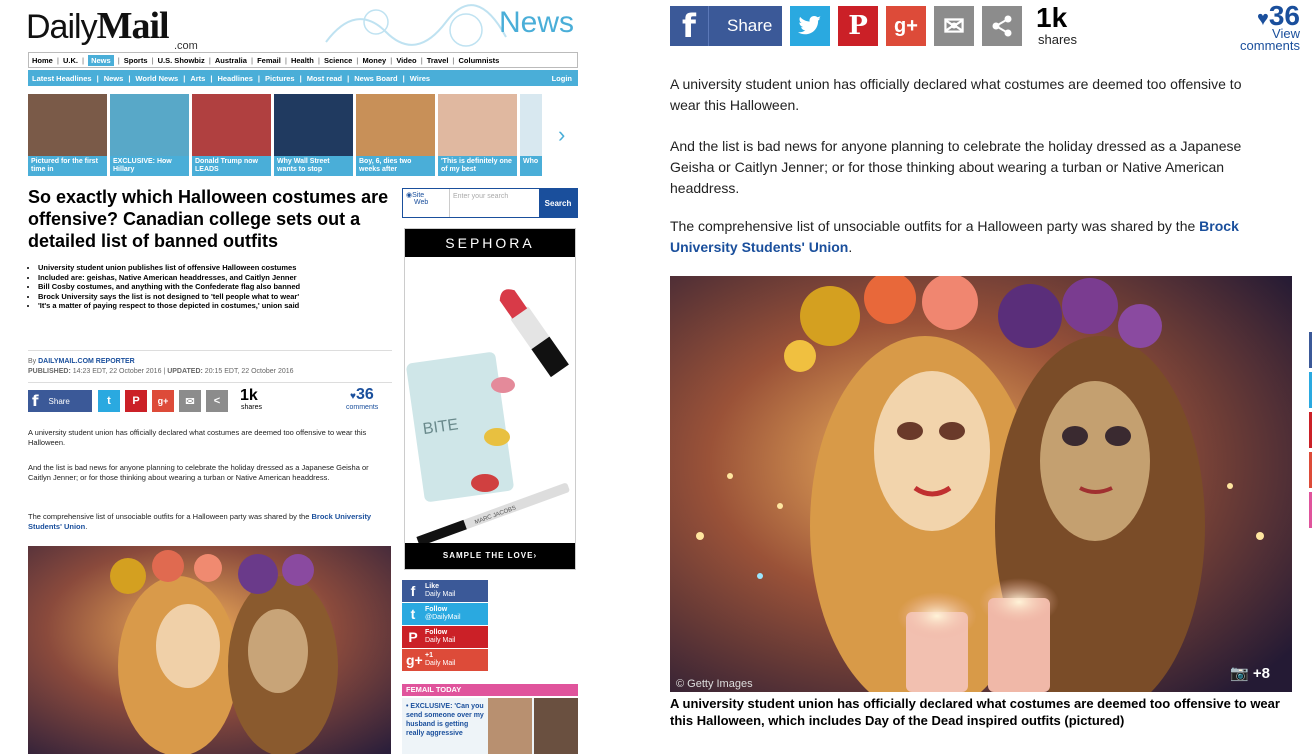 The width and height of the screenshot is (1312, 754). Describe the element at coordinates (231, 60) in the screenshot. I see `nav-item-australia: Australia` at that location.